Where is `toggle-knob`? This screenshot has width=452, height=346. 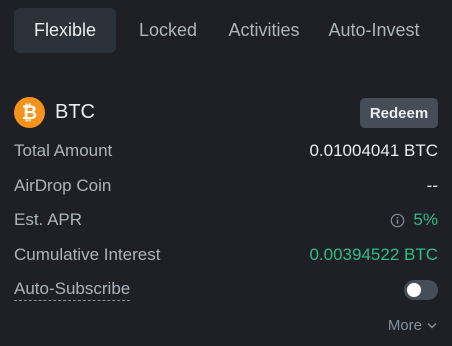
toggle-knob is located at coordinates (414, 290).